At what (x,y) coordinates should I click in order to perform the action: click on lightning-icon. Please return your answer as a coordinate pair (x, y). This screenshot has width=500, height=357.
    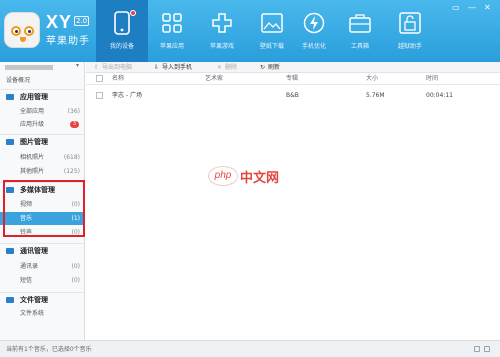
    Looking at the image, I should click on (314, 23).